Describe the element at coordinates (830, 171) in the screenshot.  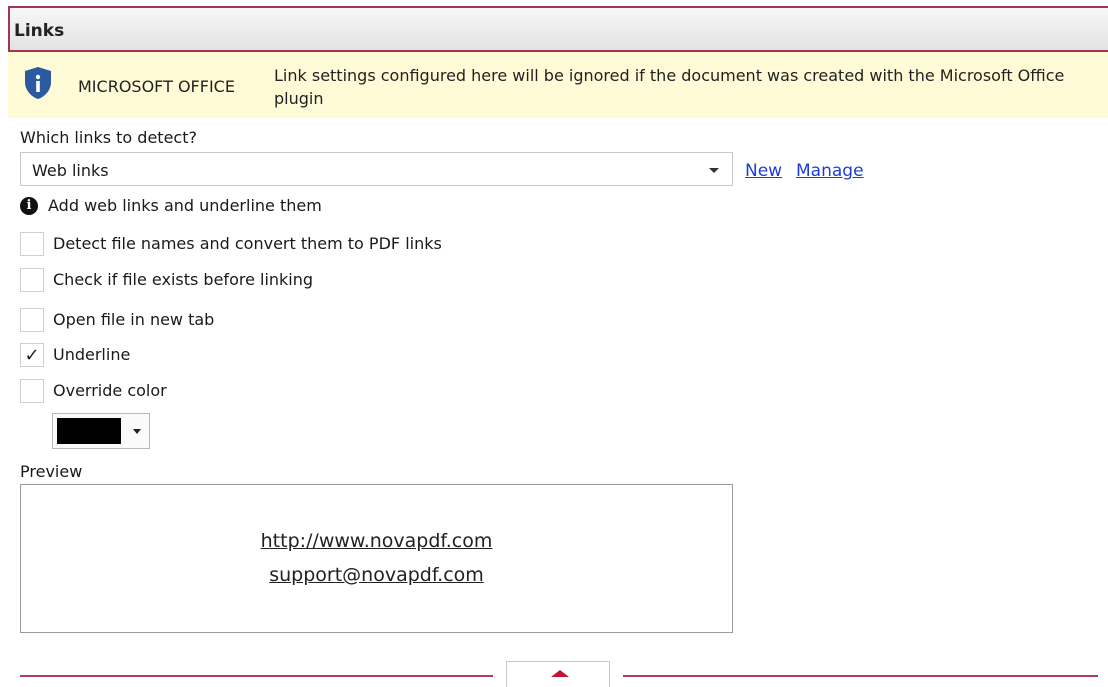
I see `manage-link: Manage` at that location.